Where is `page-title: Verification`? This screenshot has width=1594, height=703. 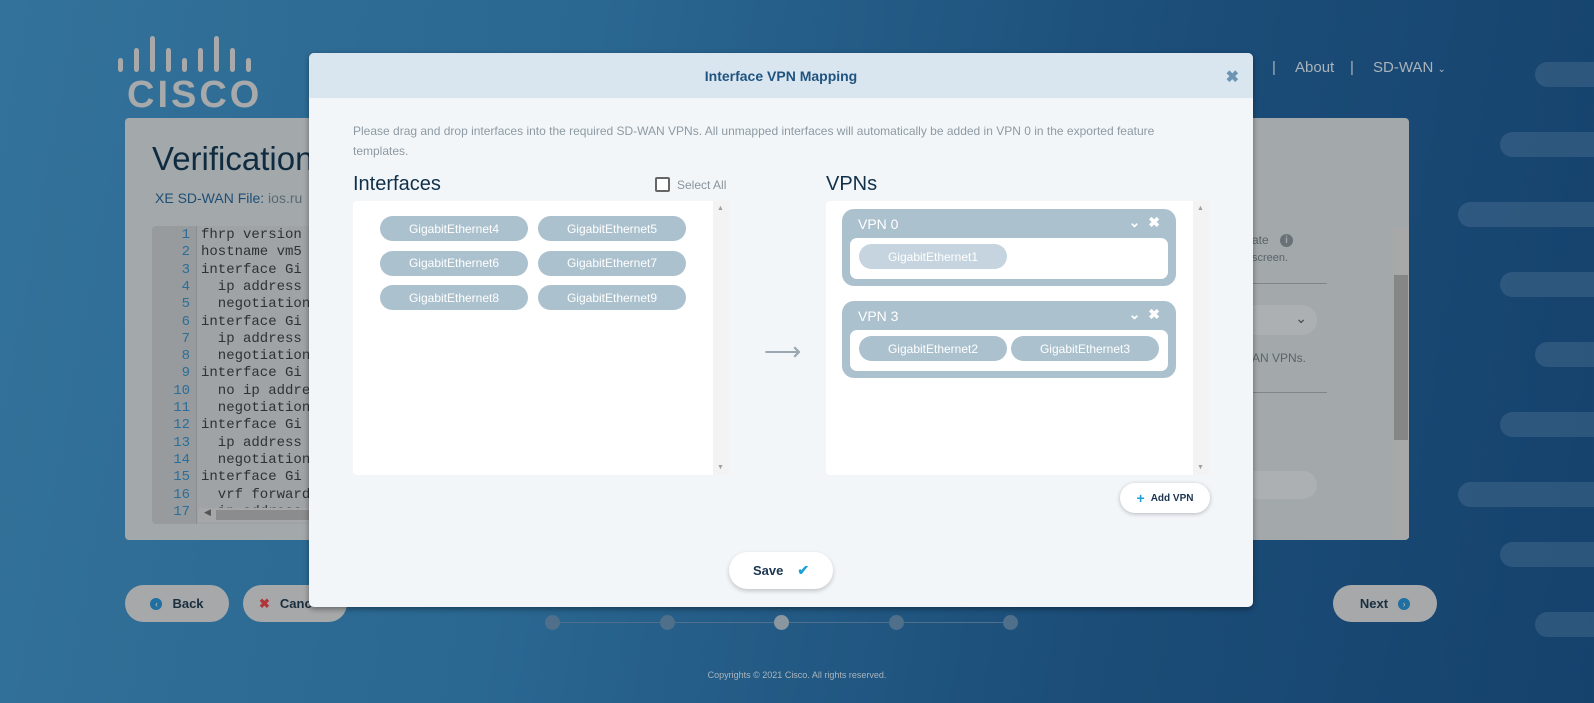 page-title: Verification is located at coordinates (233, 158).